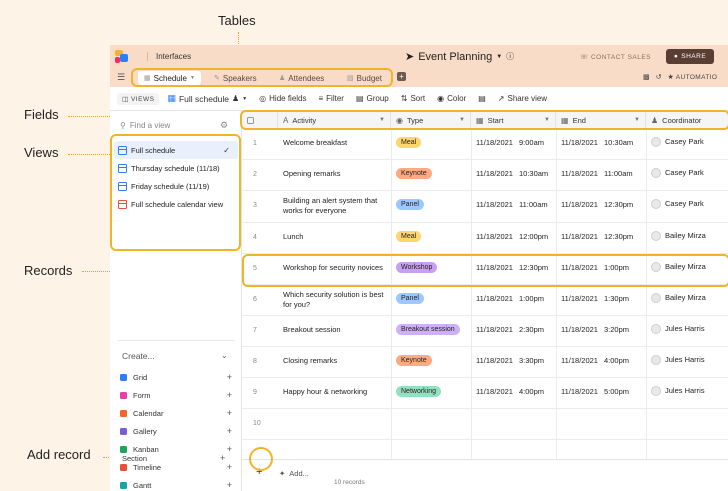 The height and width of the screenshot is (491, 728). I want to click on end-cell: 11/18/2021 1:30pm, so click(601, 294).